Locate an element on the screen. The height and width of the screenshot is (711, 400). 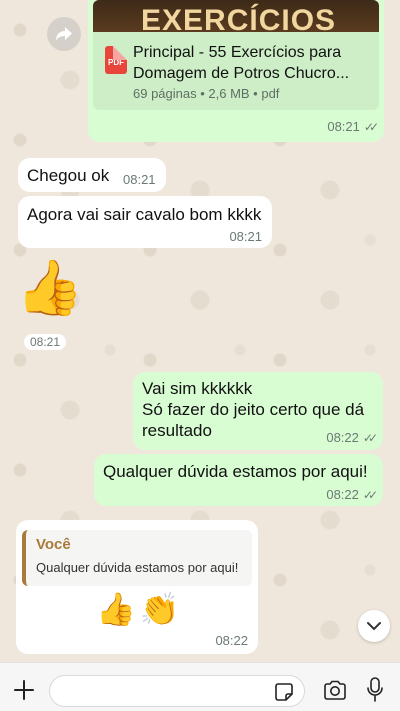
message-text: Agora vai sair cavalo bom kkkk is located at coordinates (144, 214).